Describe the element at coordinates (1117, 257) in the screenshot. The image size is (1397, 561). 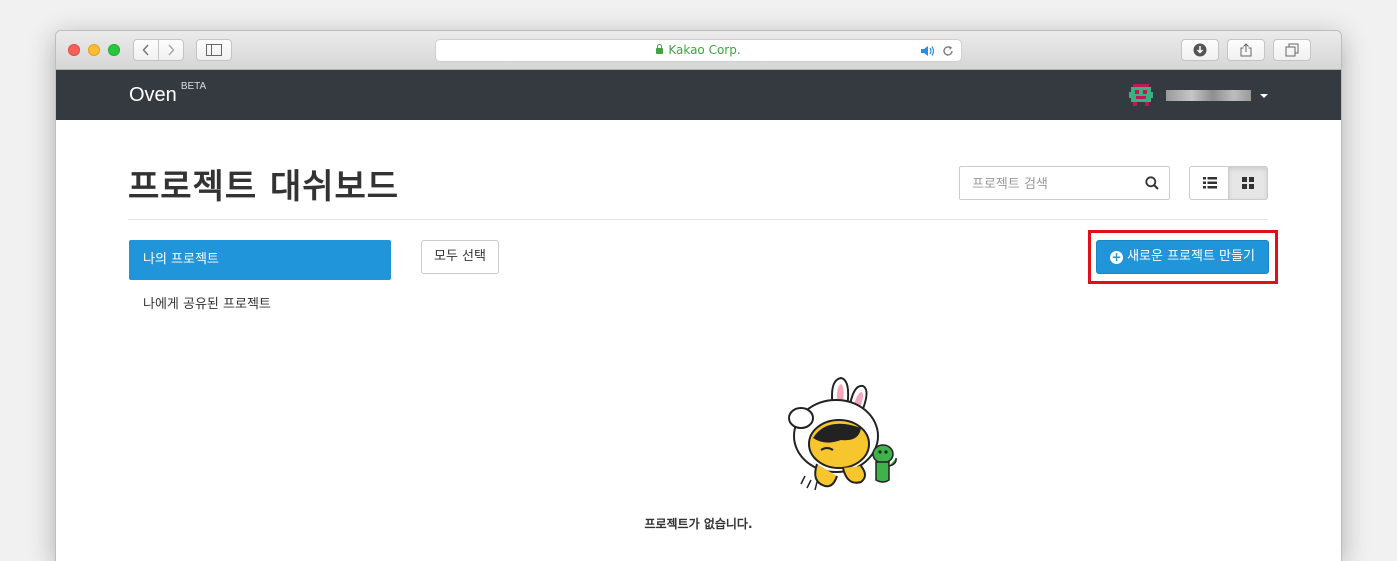
I see `plus-circle-icon: +` at that location.